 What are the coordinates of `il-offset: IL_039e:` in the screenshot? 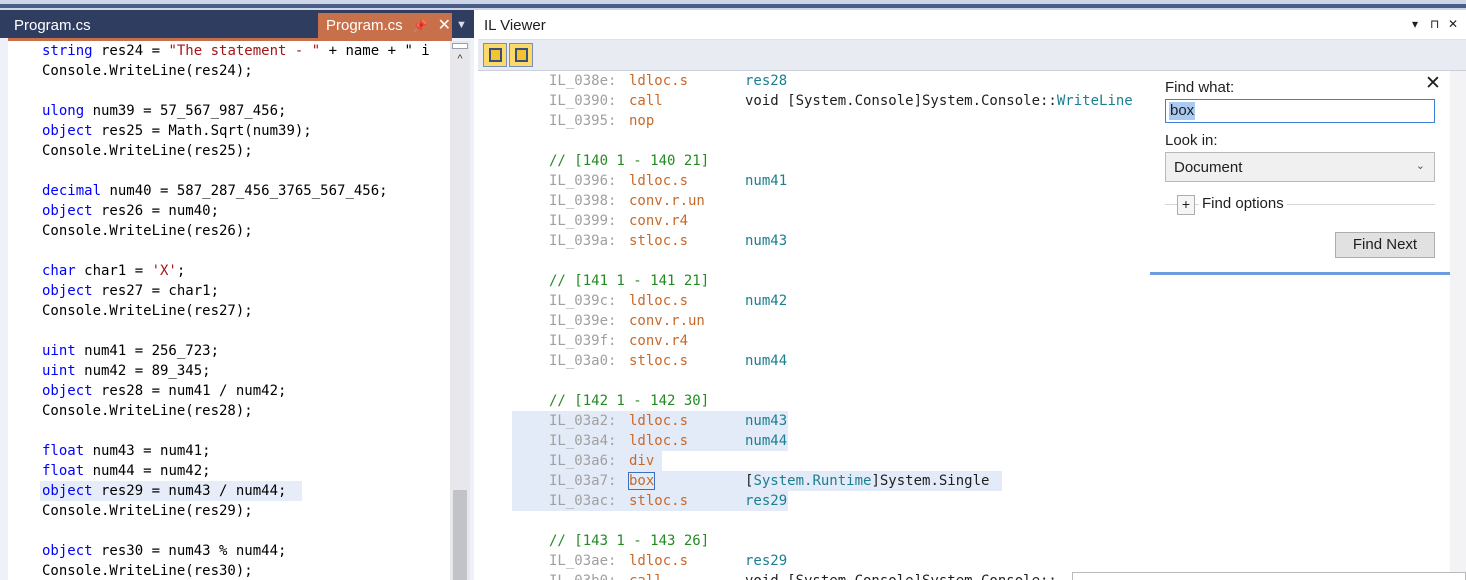 It's located at (583, 321).